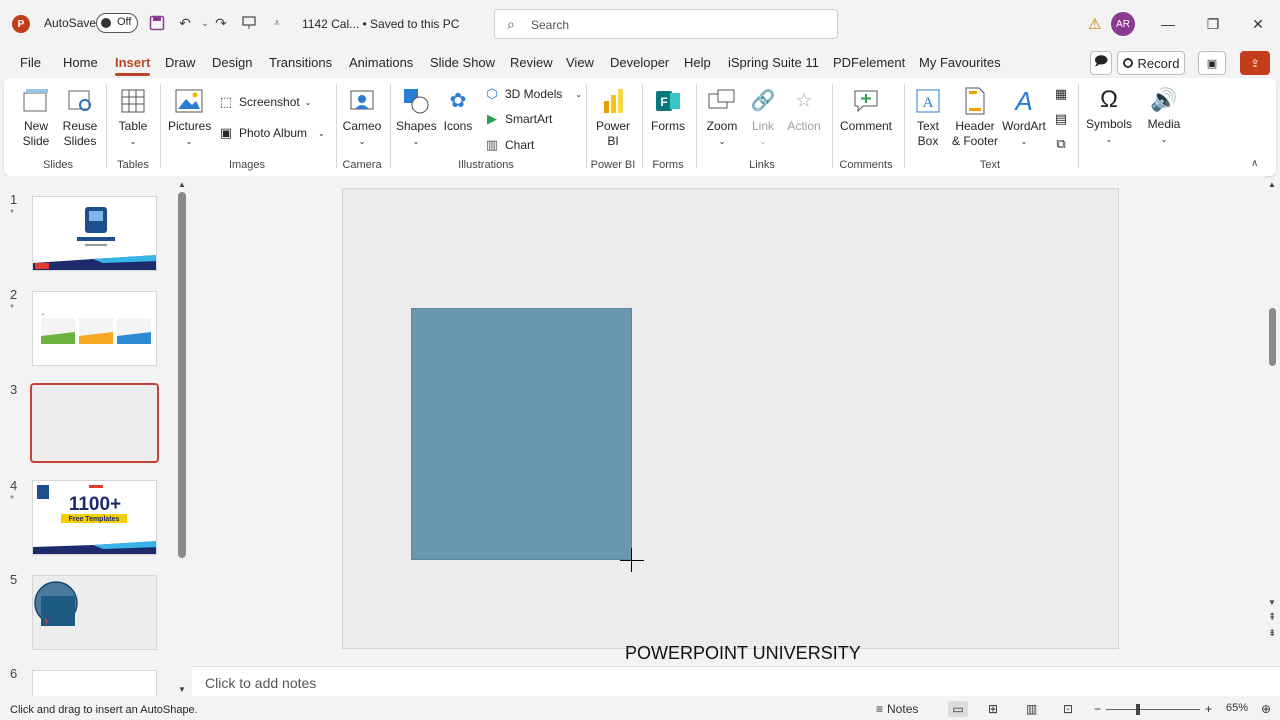 Image resolution: width=1280 pixels, height=720 pixels. I want to click on slide-show-button: ⊡, so click(1068, 709).